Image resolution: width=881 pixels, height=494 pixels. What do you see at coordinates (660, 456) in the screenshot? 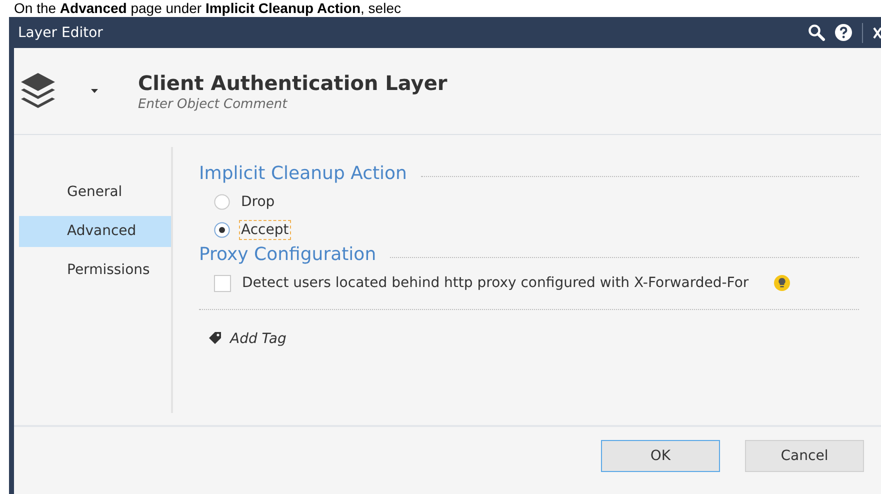
I see `dialog-button: OK` at bounding box center [660, 456].